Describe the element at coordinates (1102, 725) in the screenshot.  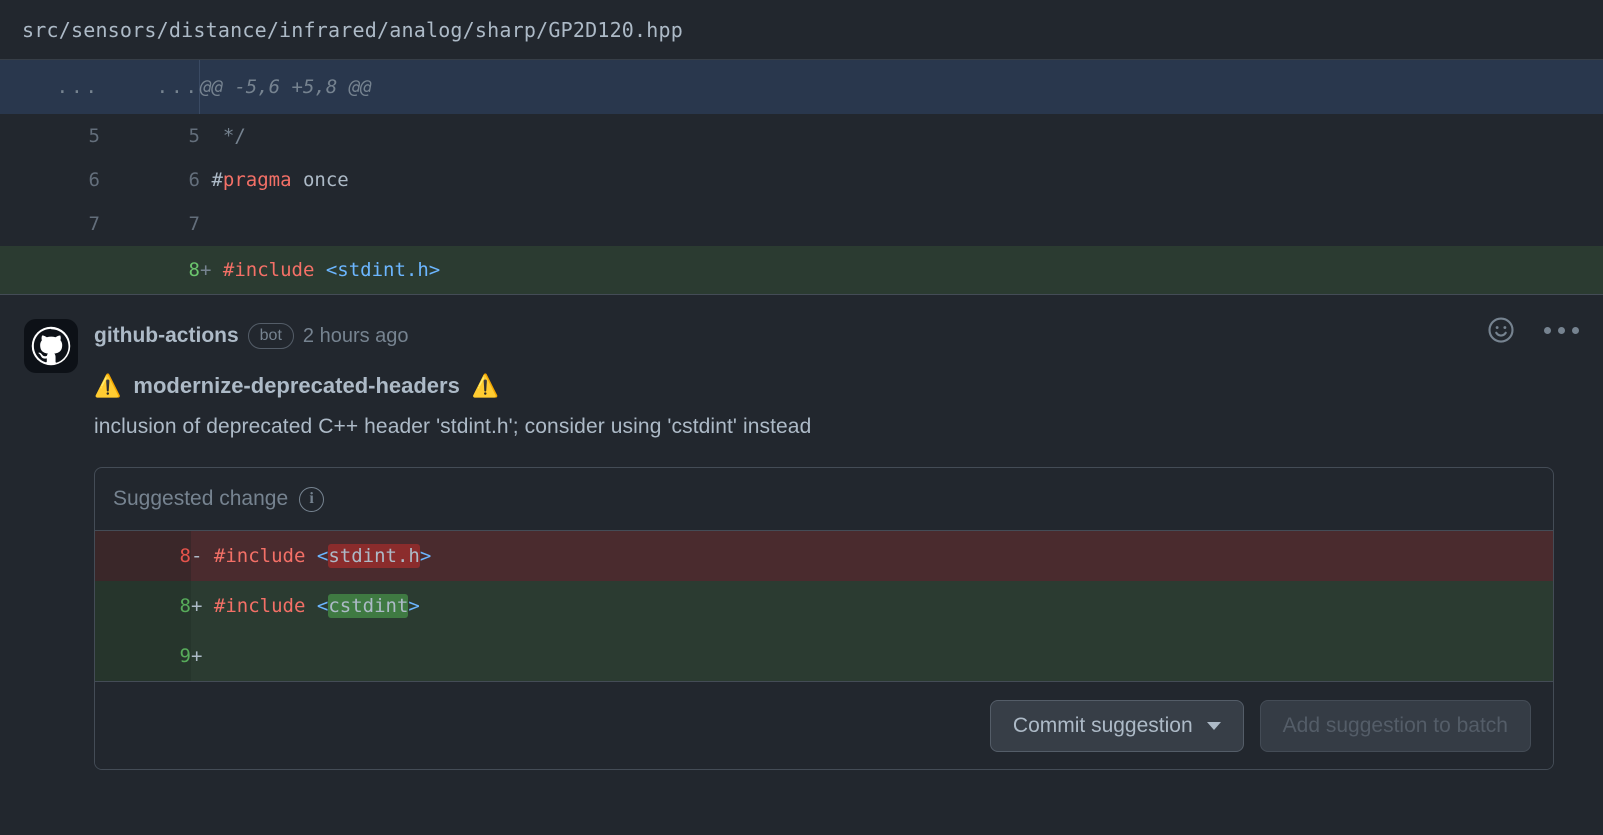
I see `commit-suggestion-label: Commit suggestion` at that location.